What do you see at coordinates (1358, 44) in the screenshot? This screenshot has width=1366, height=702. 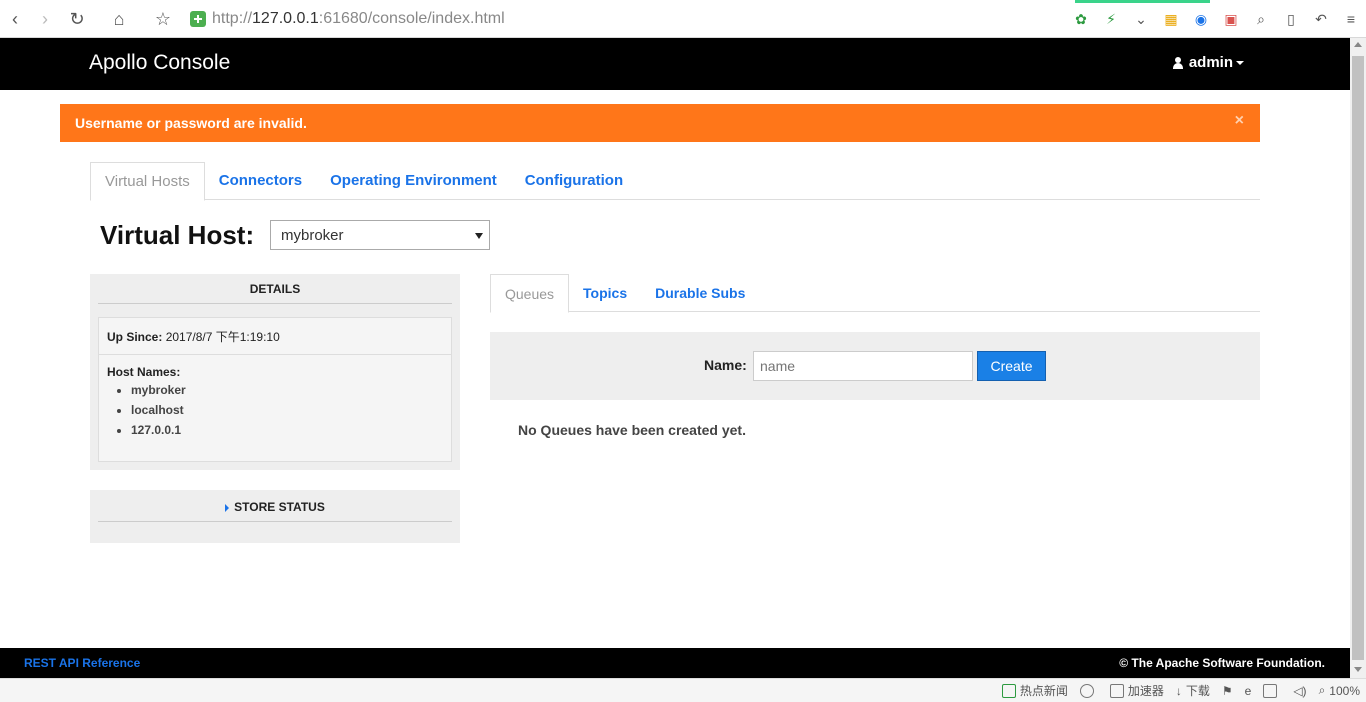 I see `scroll-up-icon` at bounding box center [1358, 44].